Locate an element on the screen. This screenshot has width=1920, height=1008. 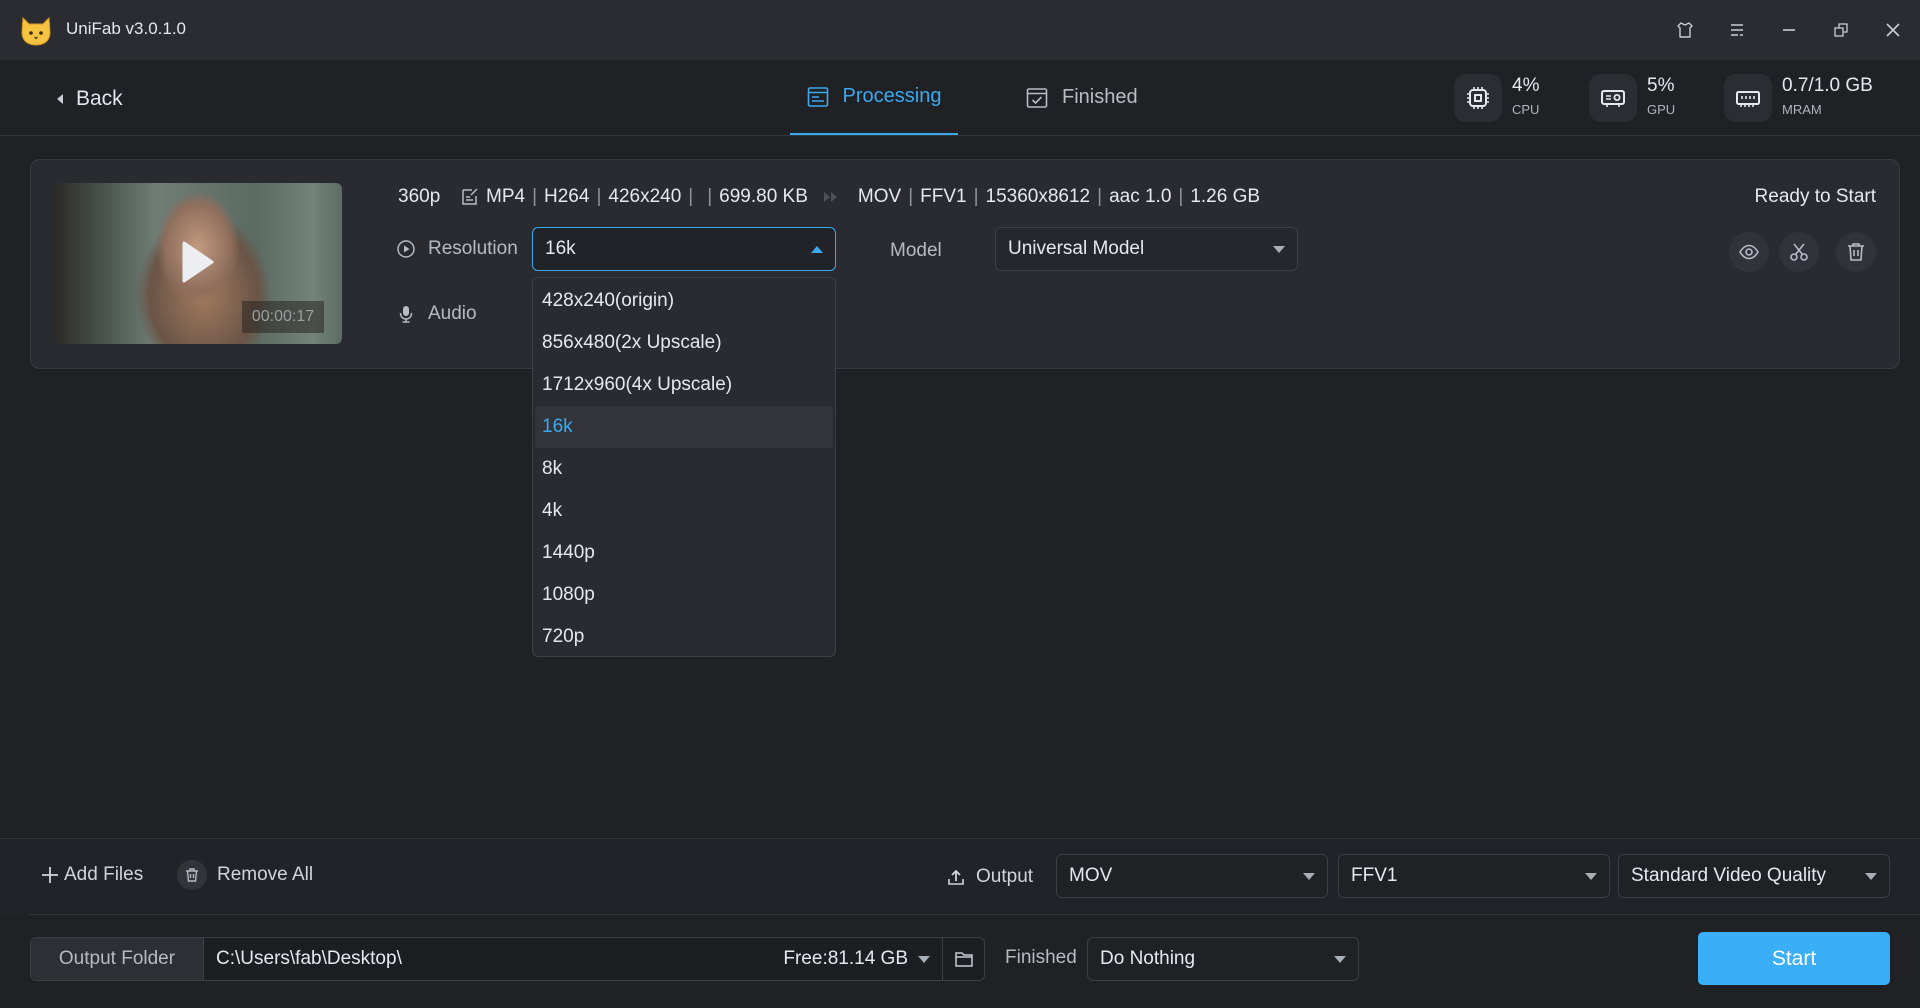
resolution-option: 1440p is located at coordinates (684, 553).